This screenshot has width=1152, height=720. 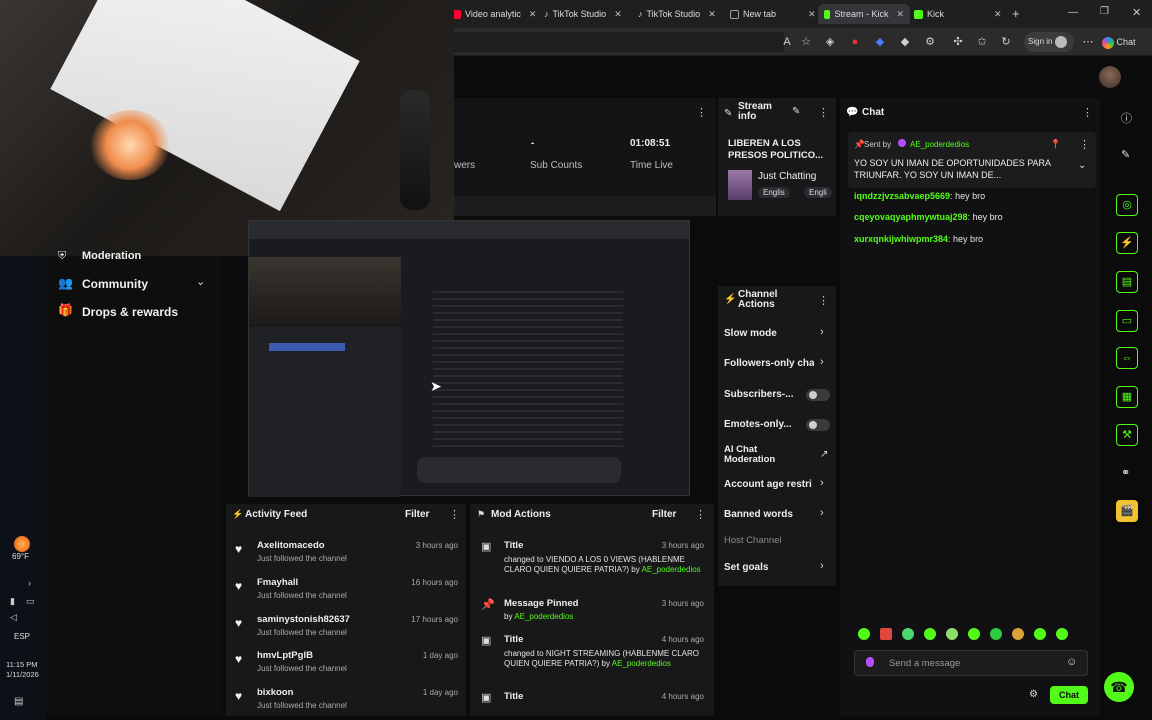 I want to click on link-widget-icon: ⇔, so click(x=1127, y=358).